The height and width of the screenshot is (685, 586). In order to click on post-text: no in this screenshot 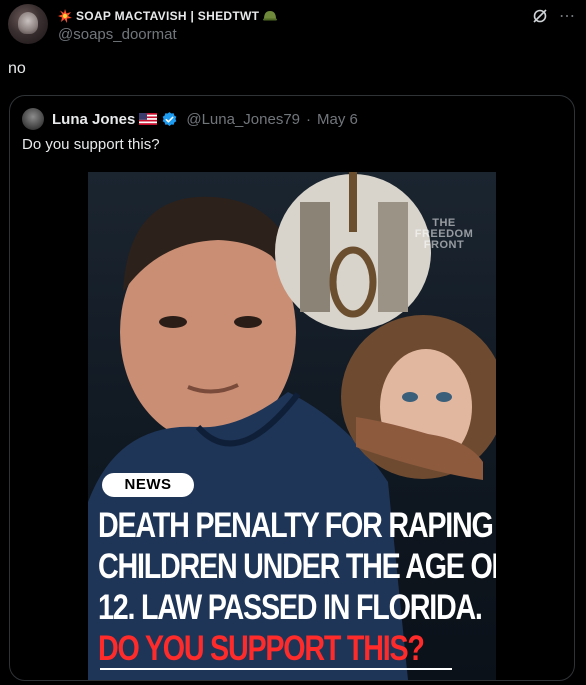, I will do `click(17, 68)`.